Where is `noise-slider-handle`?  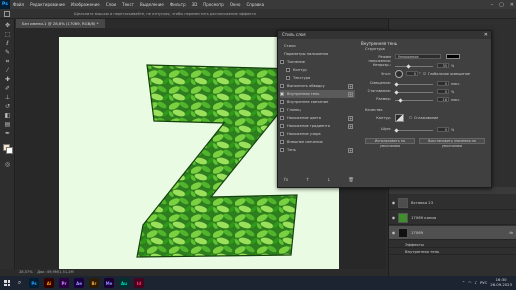 noise-slider-handle is located at coordinates (396, 130).